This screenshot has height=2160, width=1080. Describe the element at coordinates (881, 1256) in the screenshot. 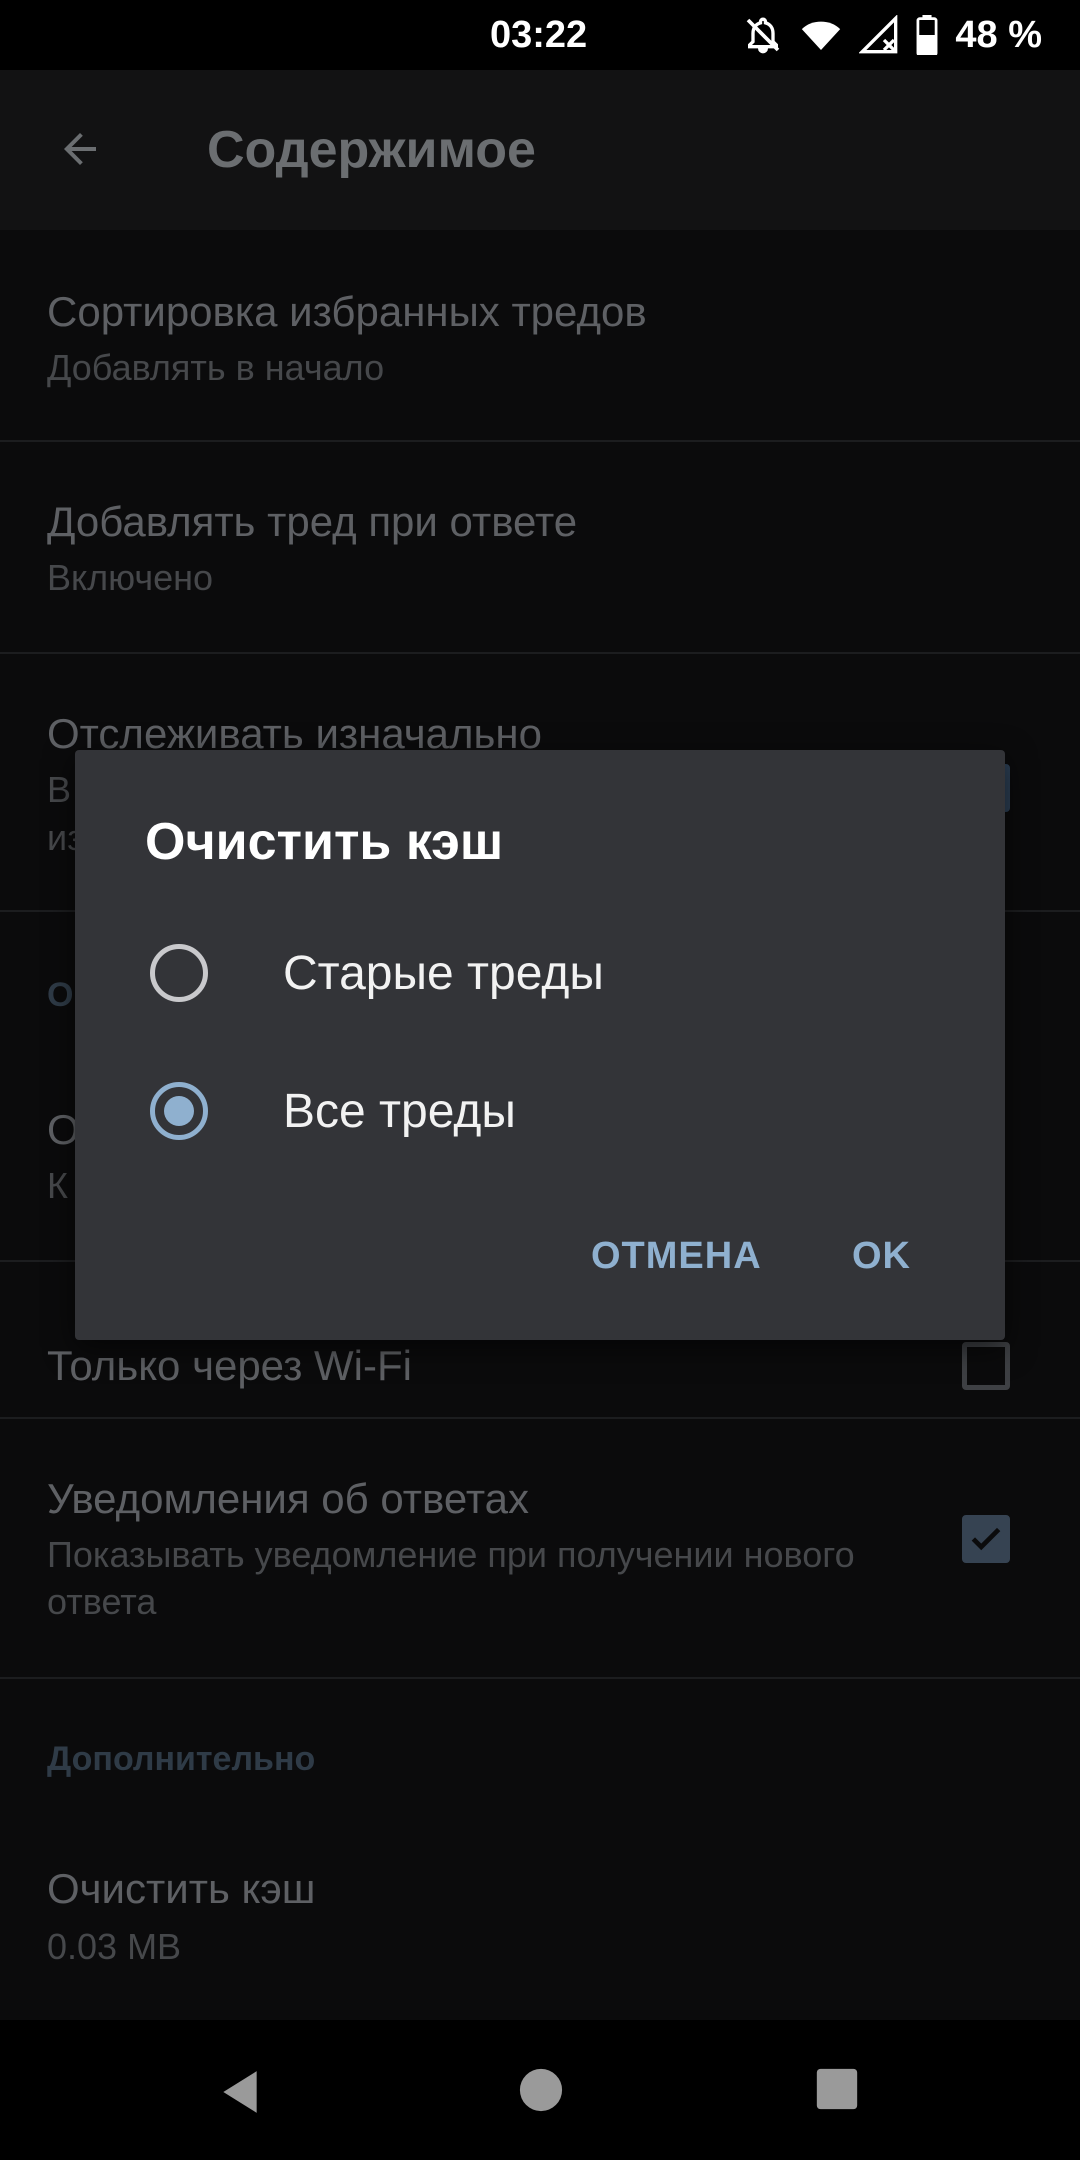

I see `ok-button: OK` at that location.